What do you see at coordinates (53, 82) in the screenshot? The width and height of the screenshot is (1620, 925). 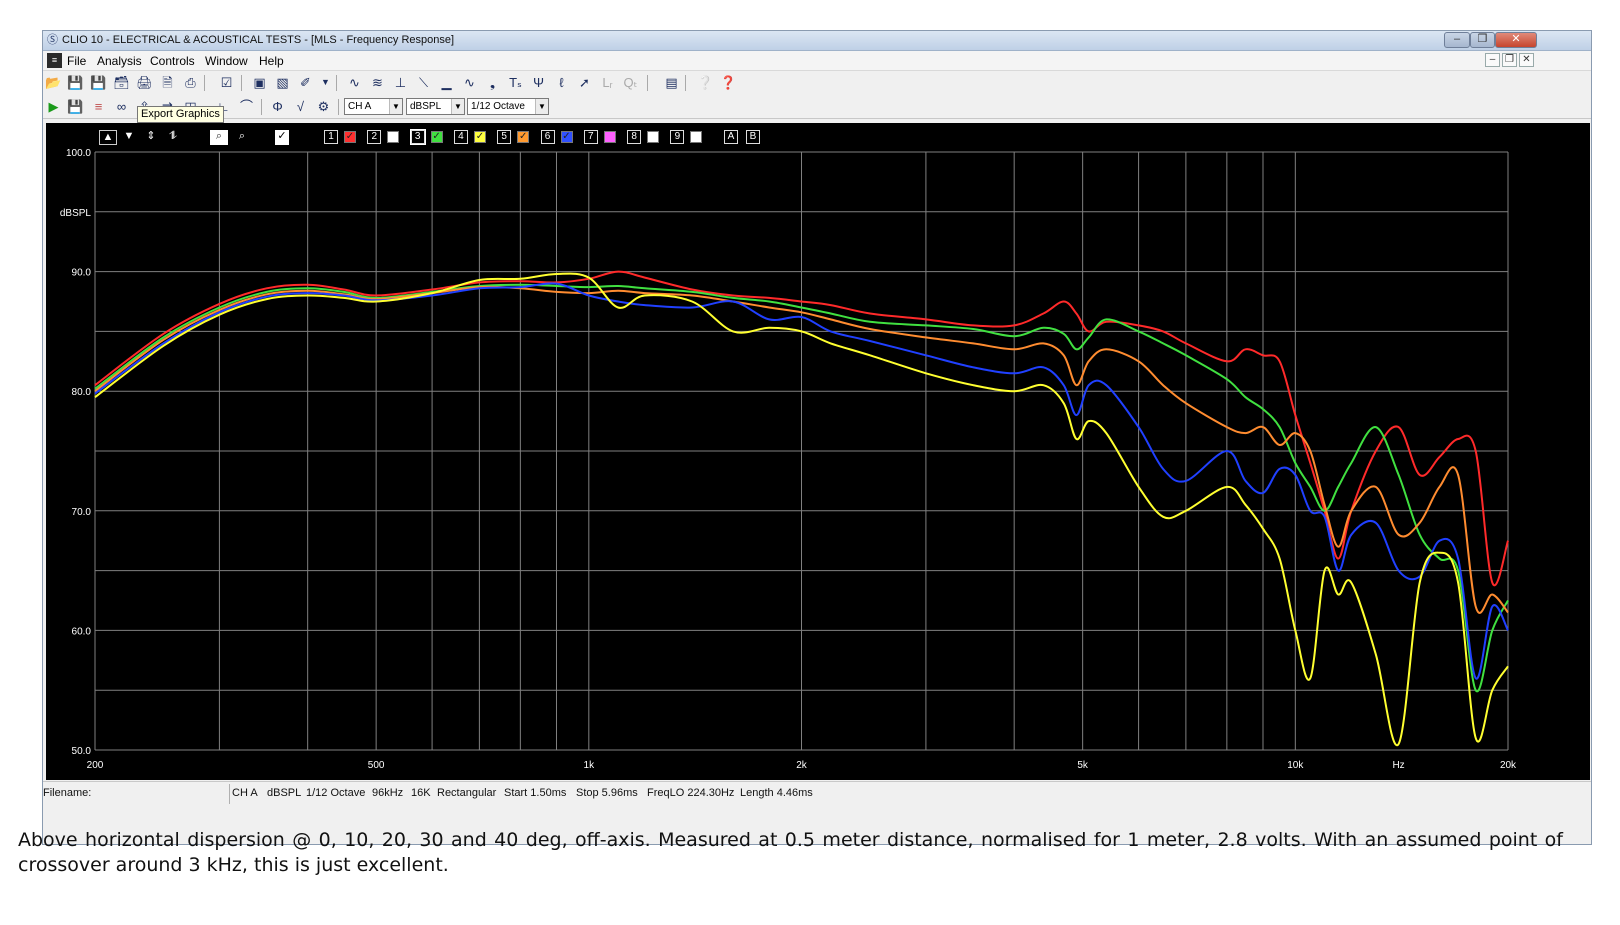 I see `open-folder-icon: 📂` at bounding box center [53, 82].